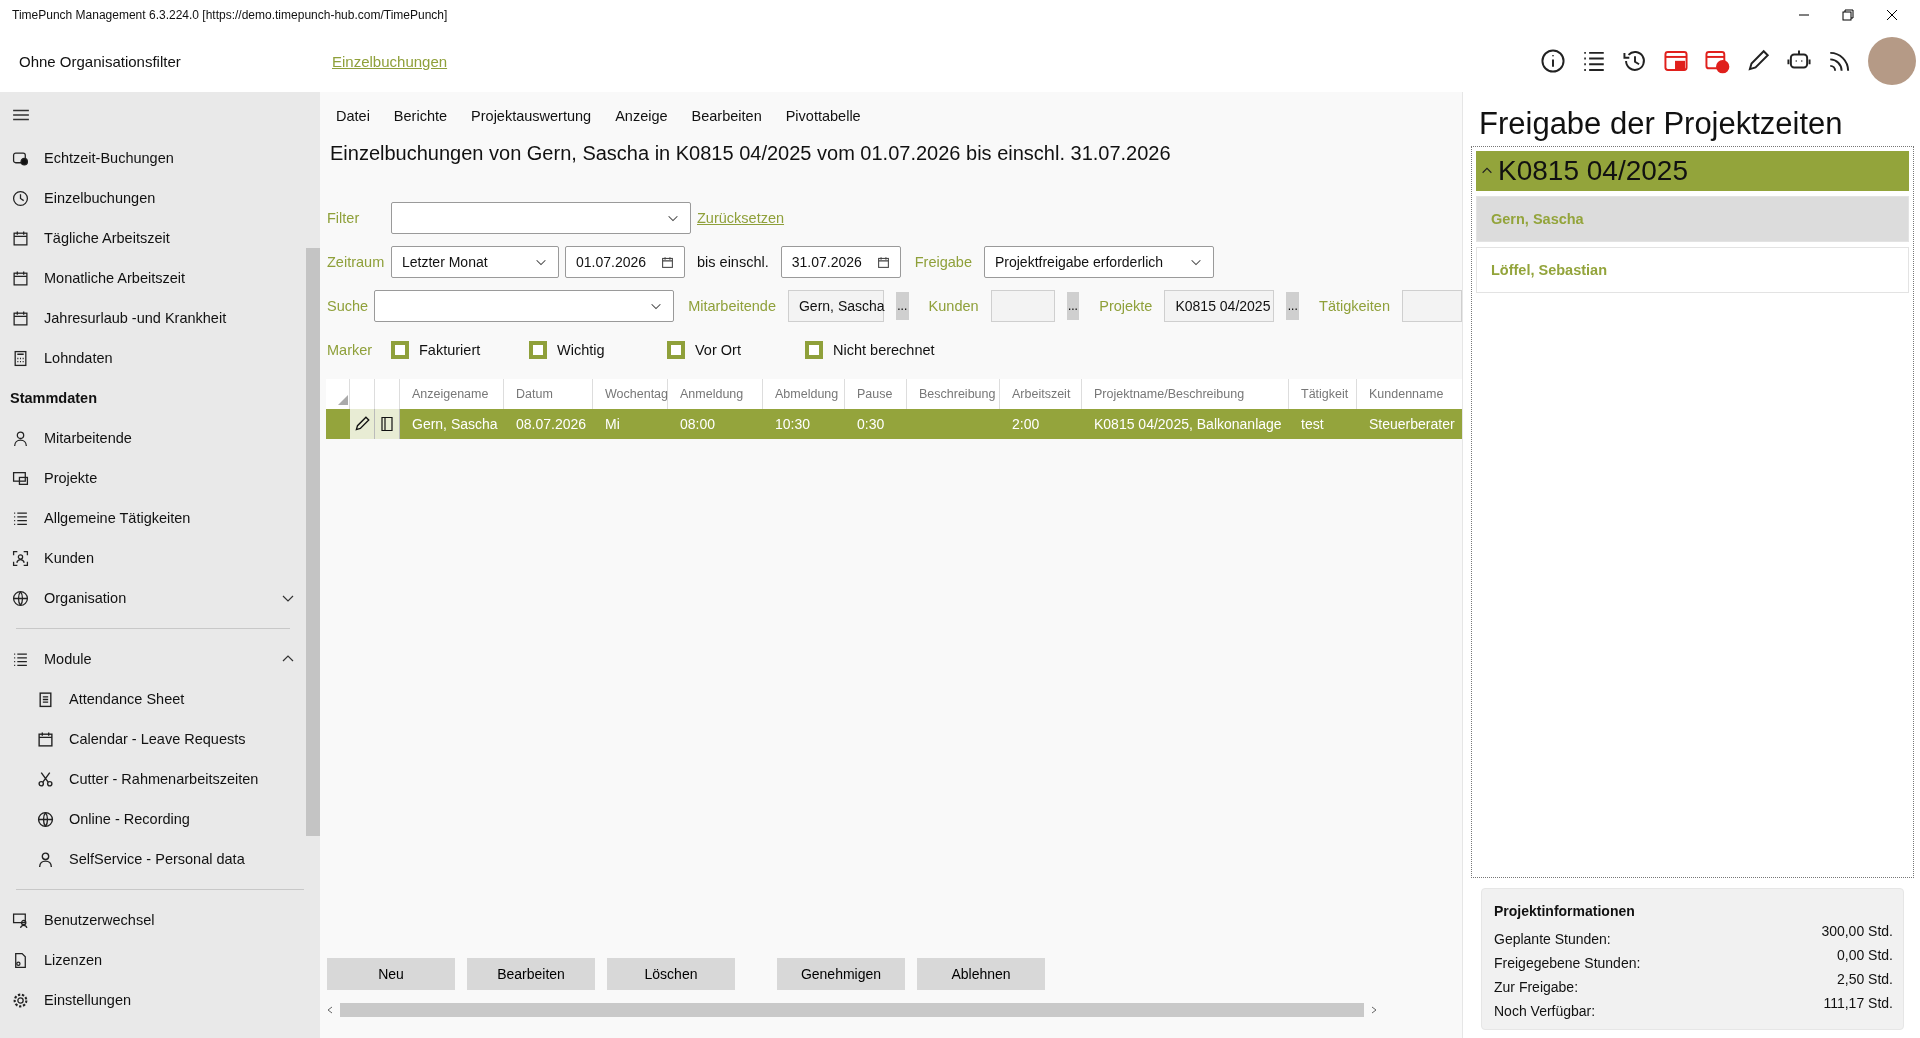  What do you see at coordinates (1185, 394) in the screenshot?
I see `column-header: Projektname/Beschreibung` at bounding box center [1185, 394].